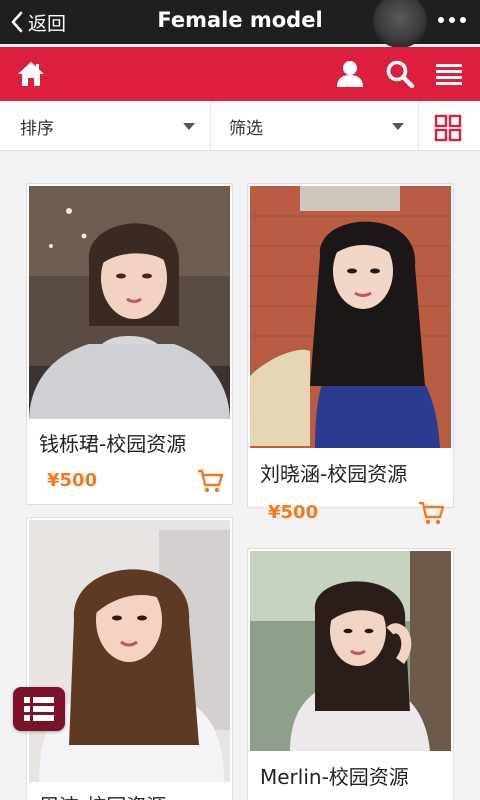 The image size is (480, 800). I want to click on user-icon, so click(350, 74).